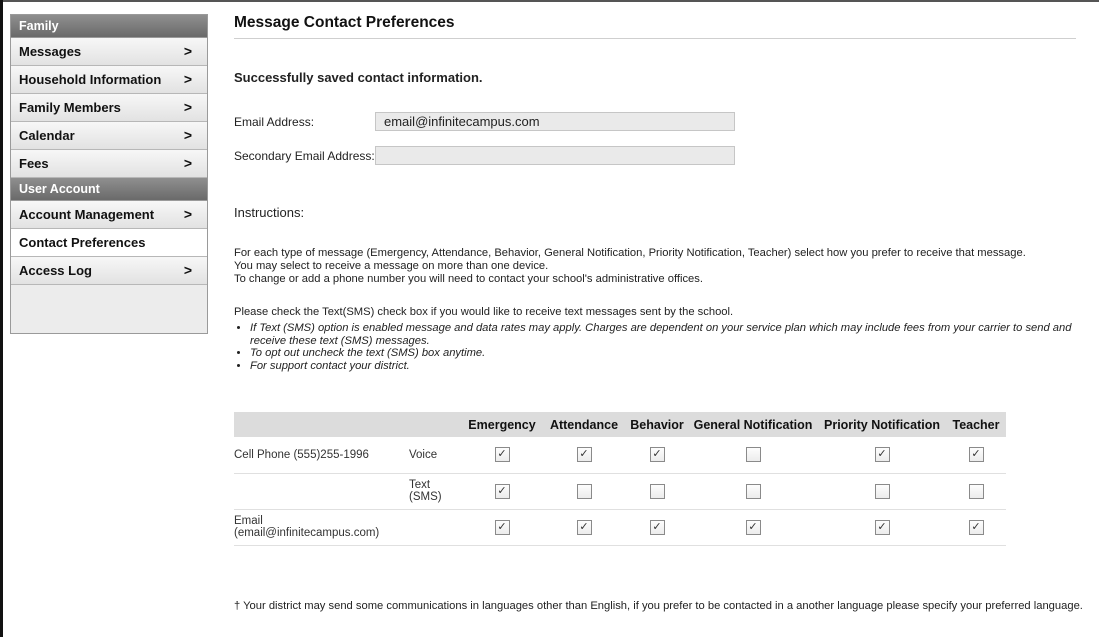 This screenshot has width=1099, height=637. Describe the element at coordinates (321, 455) in the screenshot. I see `contact-cell: Cell Phone (555)255-1996` at that location.